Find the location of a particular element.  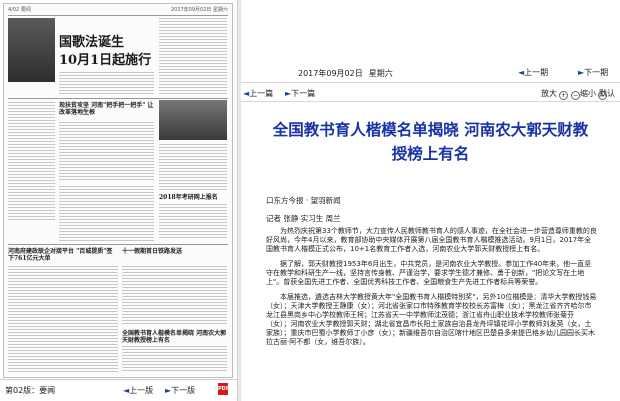

next-article-link: ►下一篇 is located at coordinates (300, 93).